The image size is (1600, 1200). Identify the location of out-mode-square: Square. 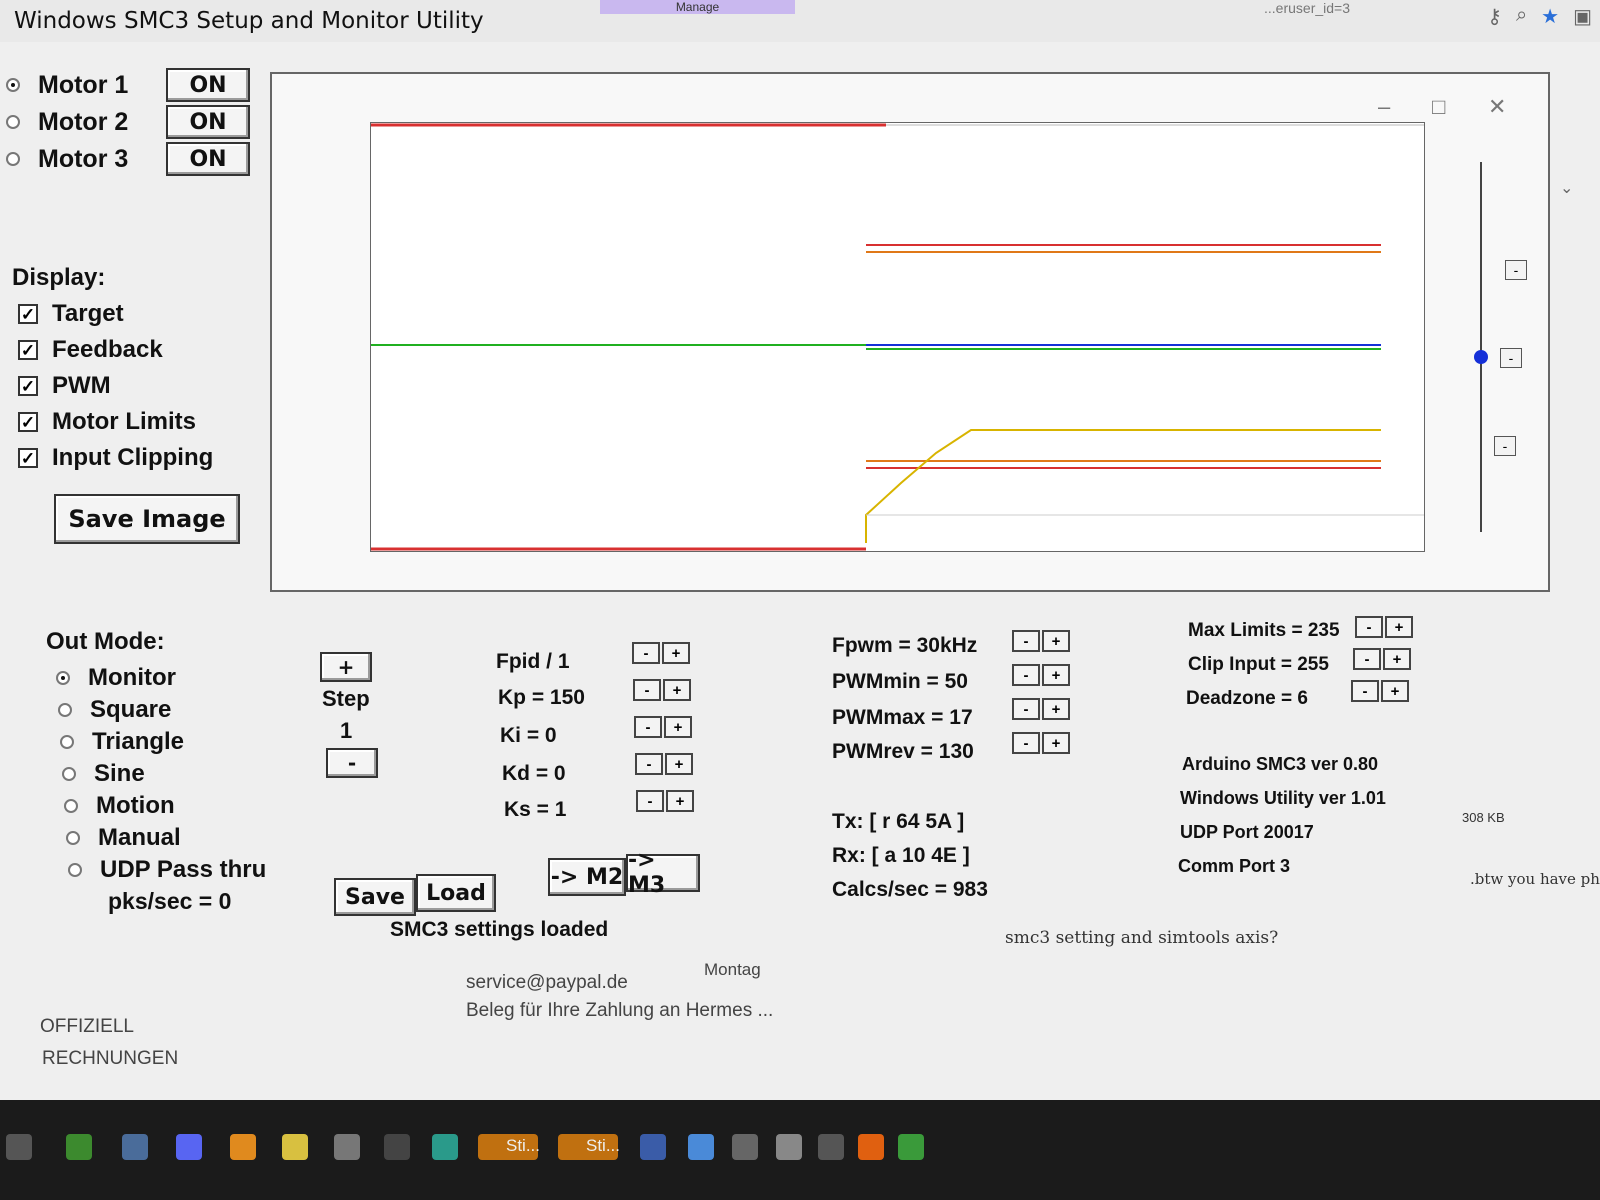
(114, 710).